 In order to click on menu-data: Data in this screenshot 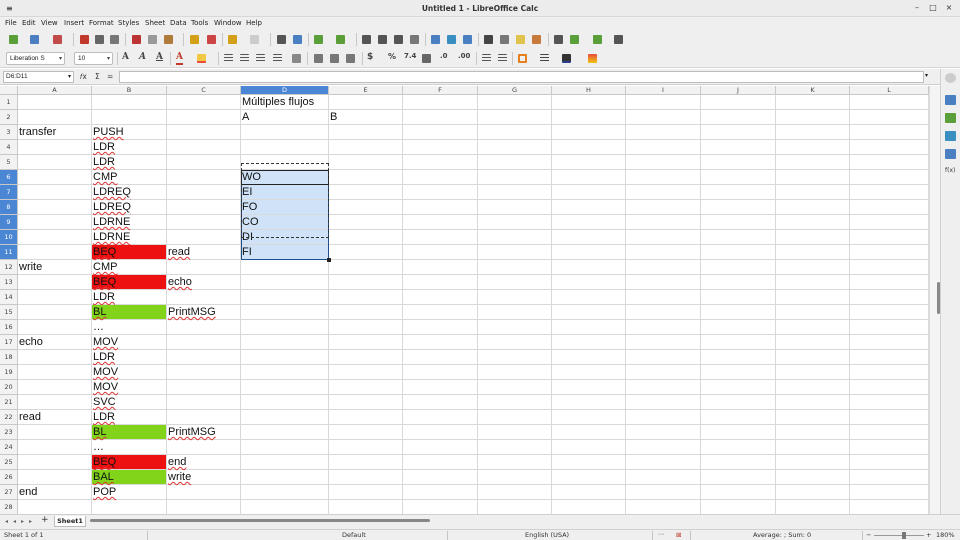, I will do `click(178, 23)`.